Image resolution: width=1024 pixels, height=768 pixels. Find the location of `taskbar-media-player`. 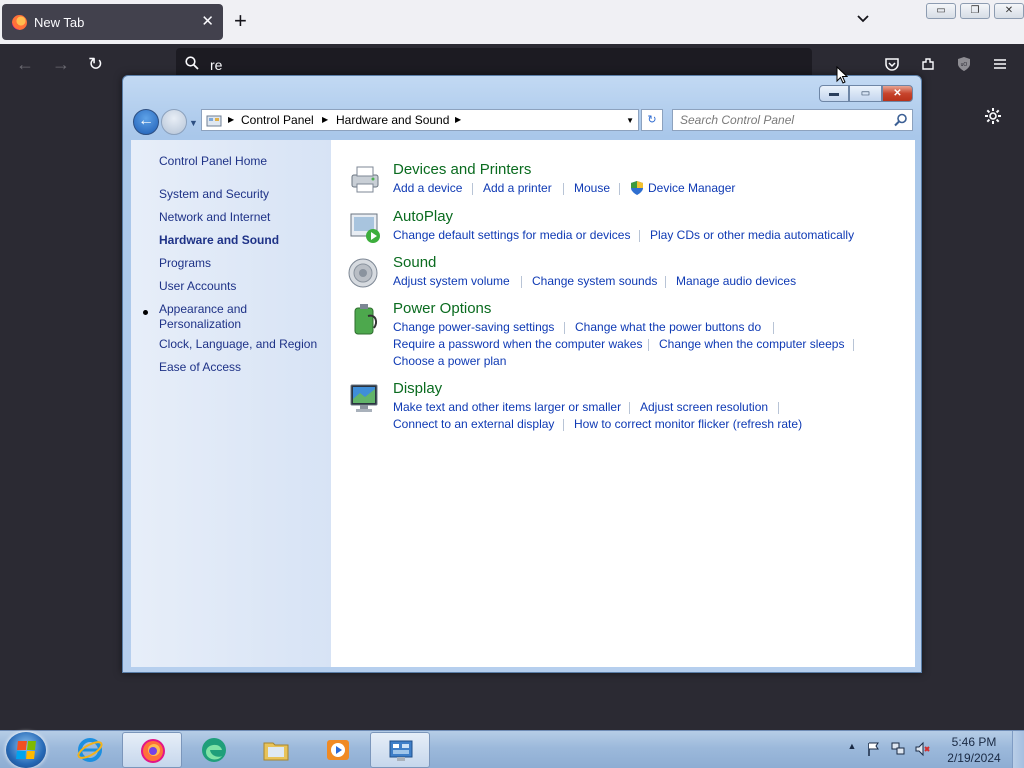

taskbar-media-player is located at coordinates (338, 750).